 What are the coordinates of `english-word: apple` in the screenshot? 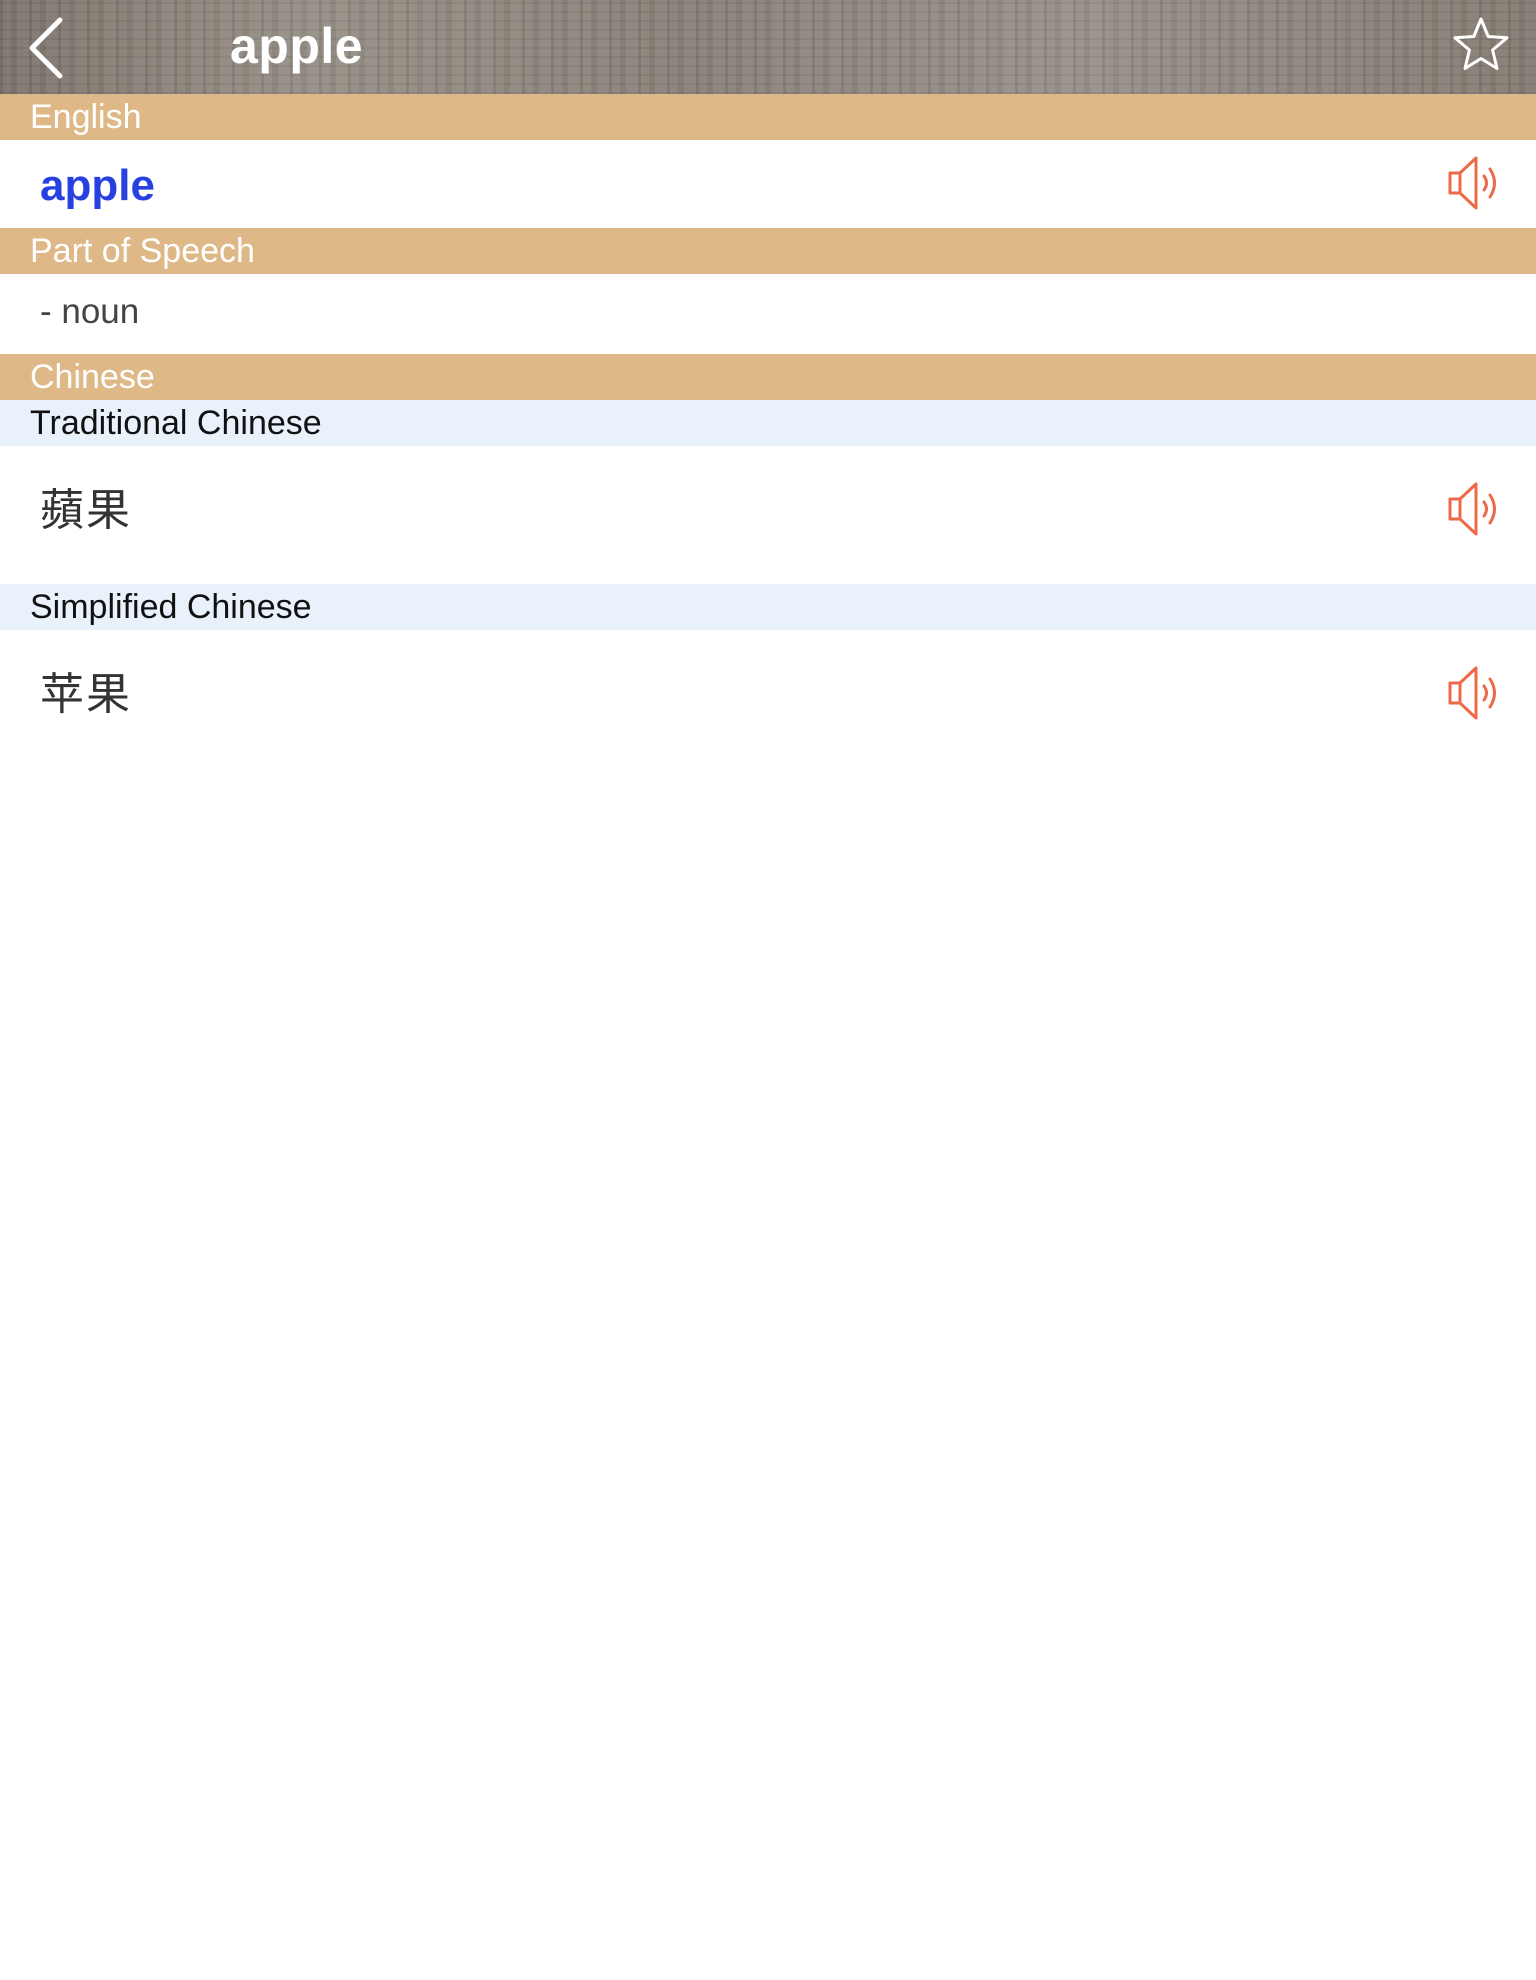 It's located at (97, 185).